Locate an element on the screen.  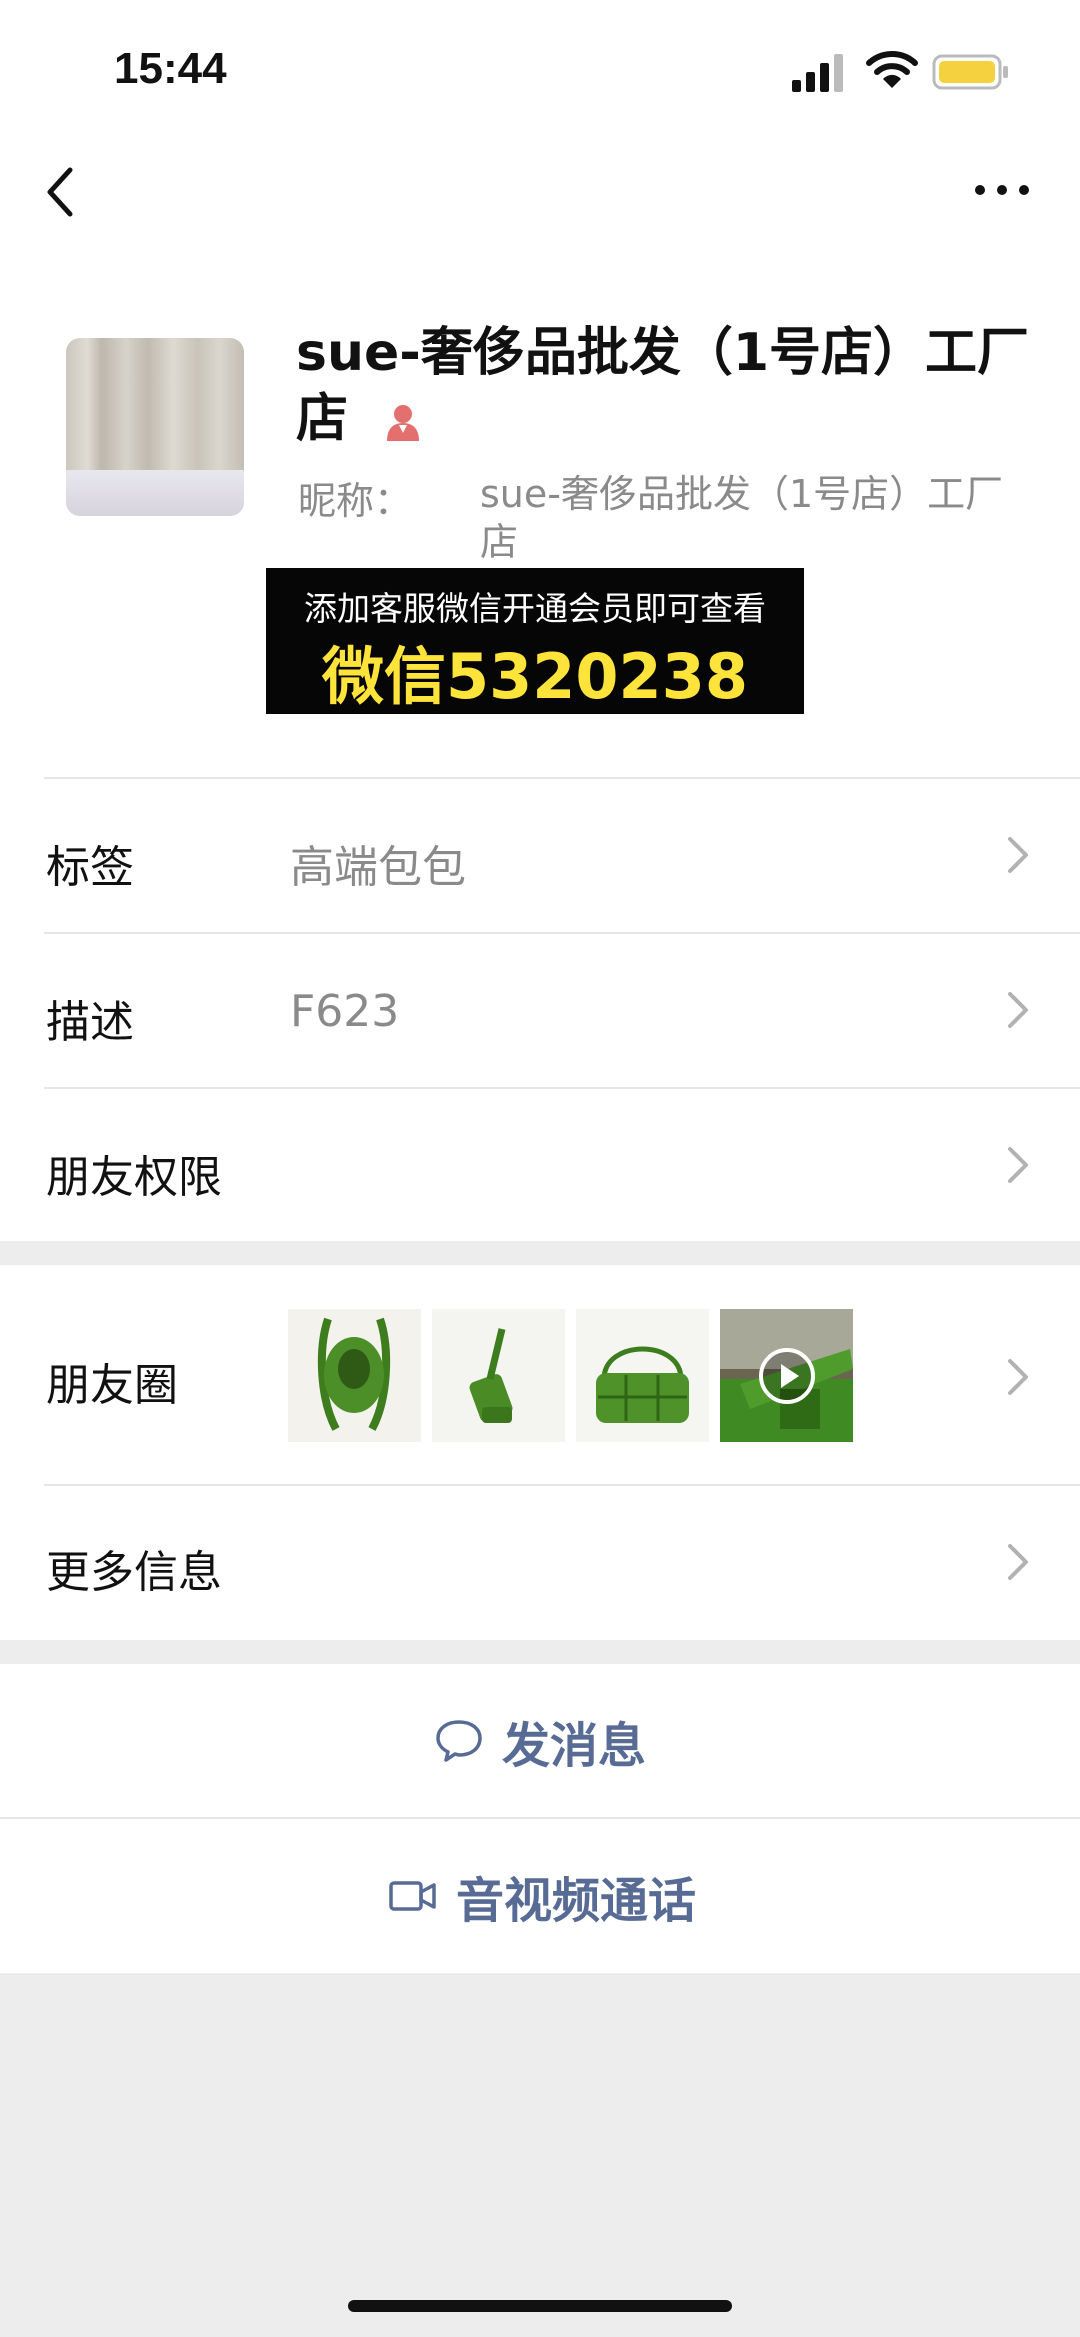
description-value: F623 is located at coordinates (345, 1011).